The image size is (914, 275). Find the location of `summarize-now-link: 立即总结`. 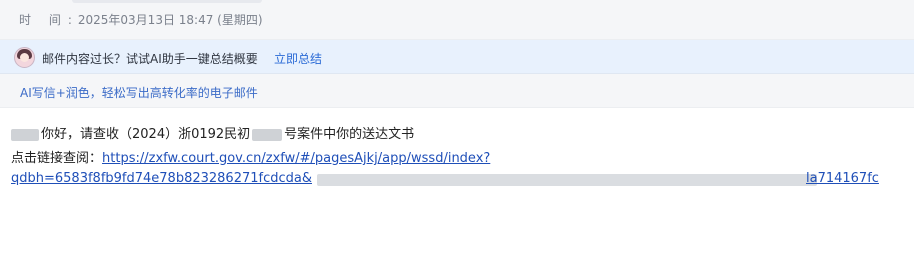

summarize-now-link: 立即总结 is located at coordinates (298, 58).